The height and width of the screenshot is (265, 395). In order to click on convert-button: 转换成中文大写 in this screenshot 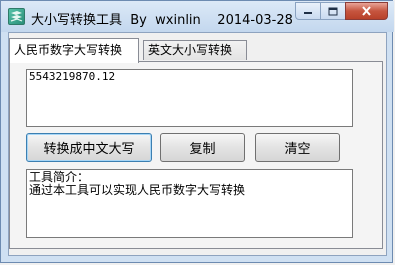, I will do `click(89, 147)`.